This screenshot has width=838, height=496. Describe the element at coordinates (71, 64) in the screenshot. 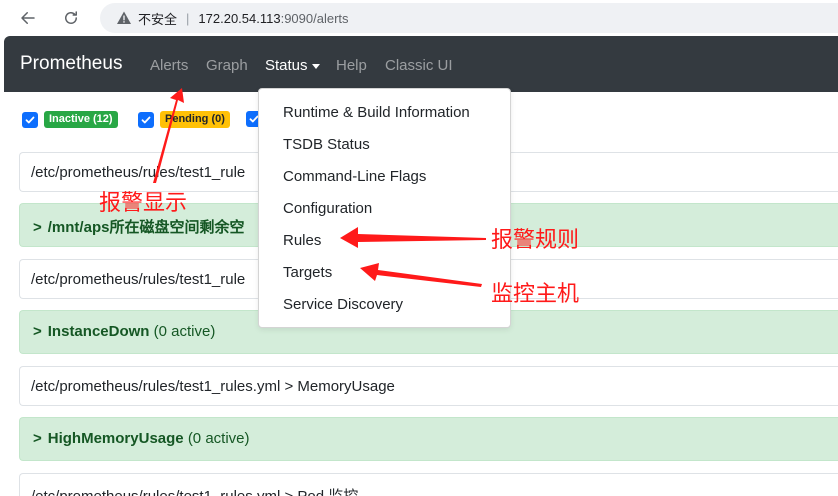

I see `brand-logo: Prometheus` at that location.